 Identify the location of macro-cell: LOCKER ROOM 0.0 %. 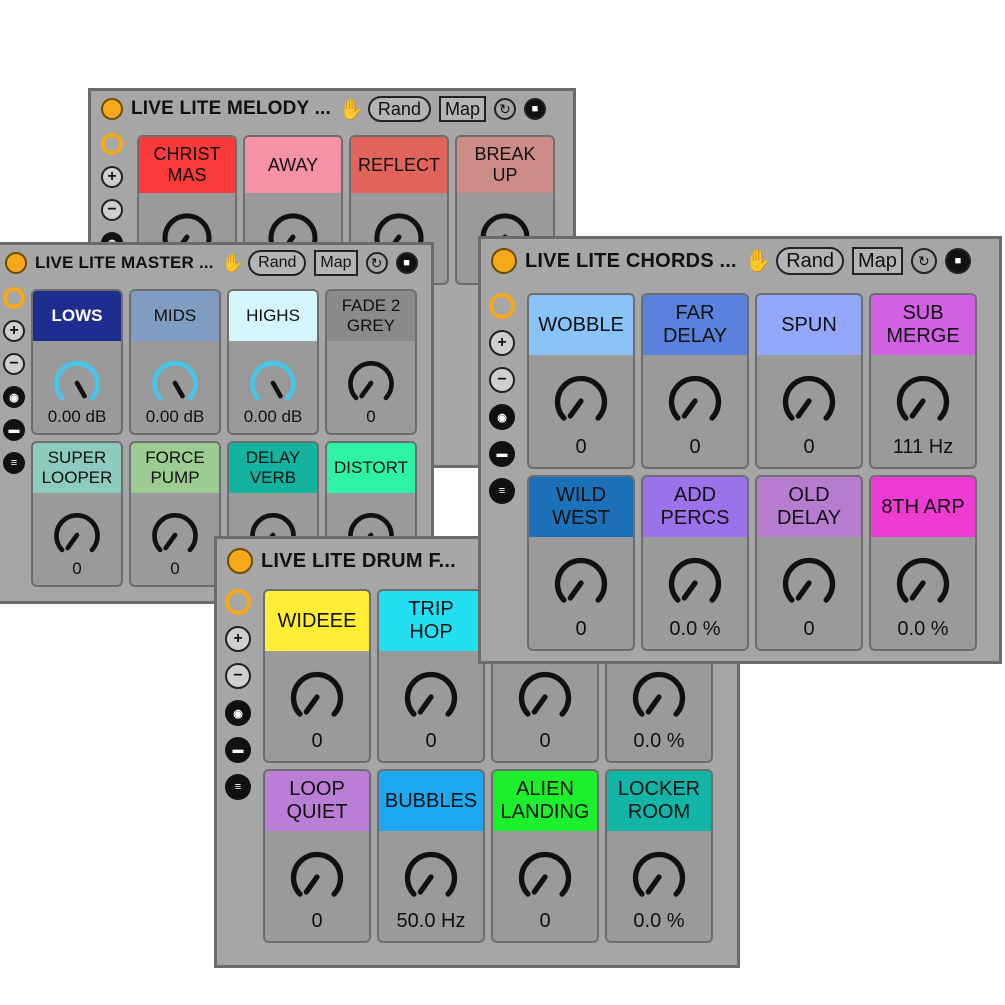
(659, 856).